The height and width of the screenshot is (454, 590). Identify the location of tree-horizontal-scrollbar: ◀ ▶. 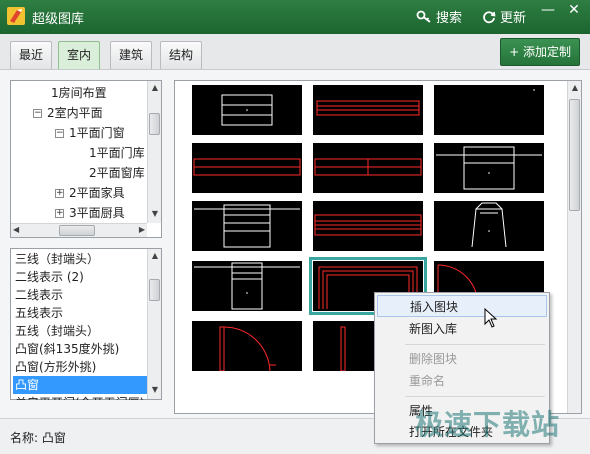
(79, 230).